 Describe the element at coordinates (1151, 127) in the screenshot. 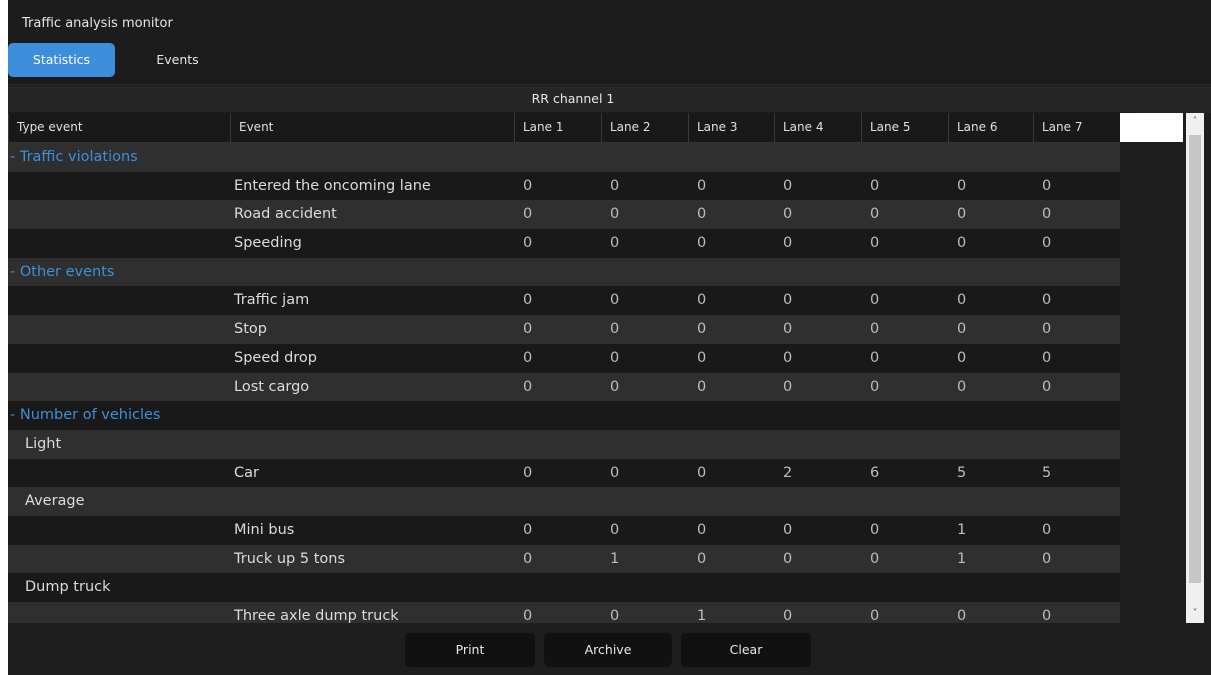

I see `header-blank-cell` at that location.